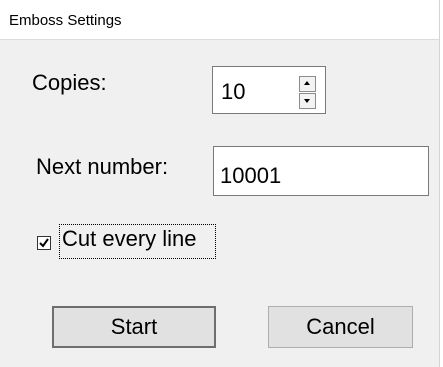  What do you see at coordinates (321, 171) in the screenshot?
I see `next-number-input` at bounding box center [321, 171].